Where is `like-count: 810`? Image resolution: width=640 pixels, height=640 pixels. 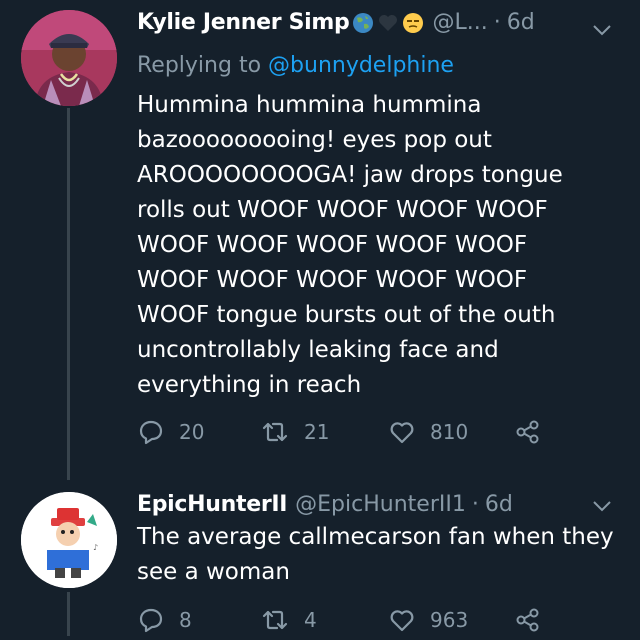 like-count: 810 is located at coordinates (449, 432).